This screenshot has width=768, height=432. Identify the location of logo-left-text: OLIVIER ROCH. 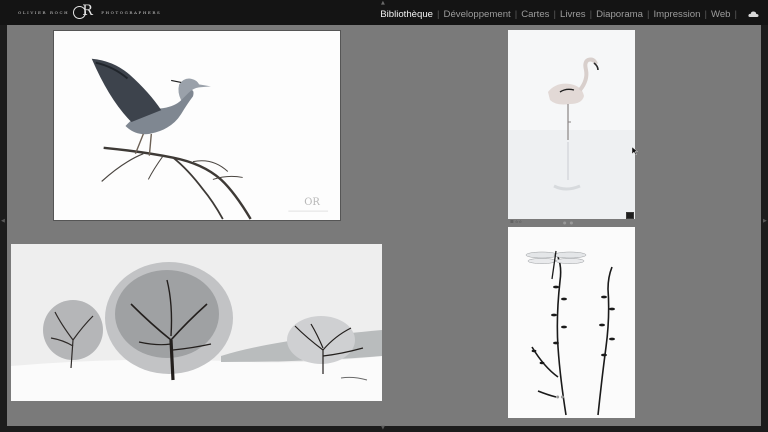
(44, 12).